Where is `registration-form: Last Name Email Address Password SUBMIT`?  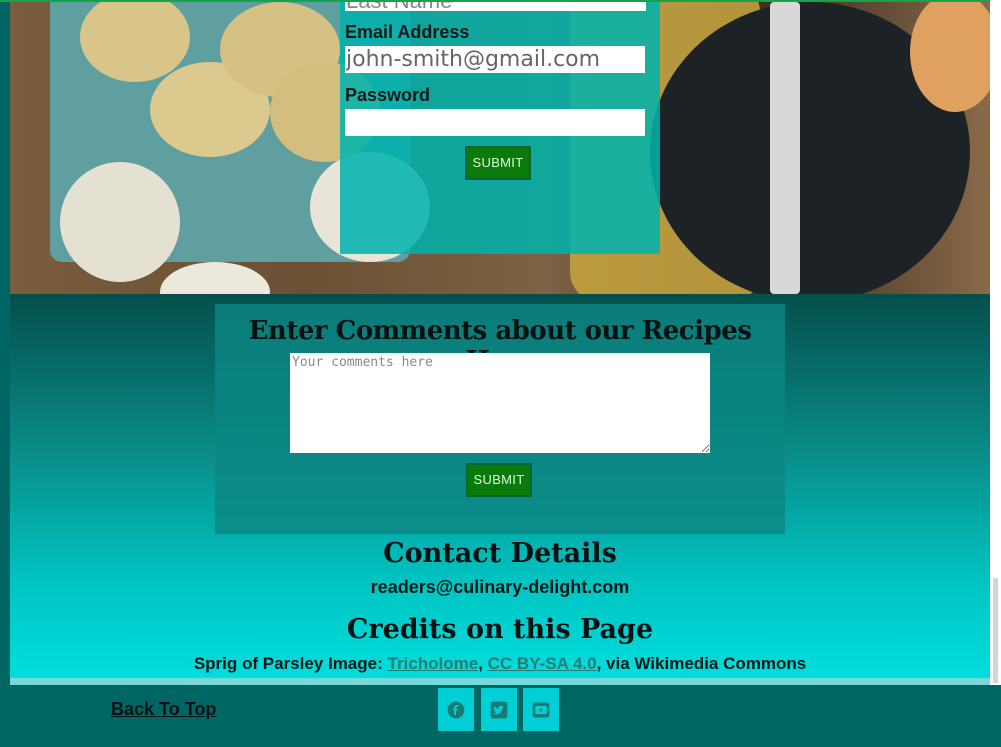
registration-form: Last Name Email Address Password SUBMIT is located at coordinates (500, 128).